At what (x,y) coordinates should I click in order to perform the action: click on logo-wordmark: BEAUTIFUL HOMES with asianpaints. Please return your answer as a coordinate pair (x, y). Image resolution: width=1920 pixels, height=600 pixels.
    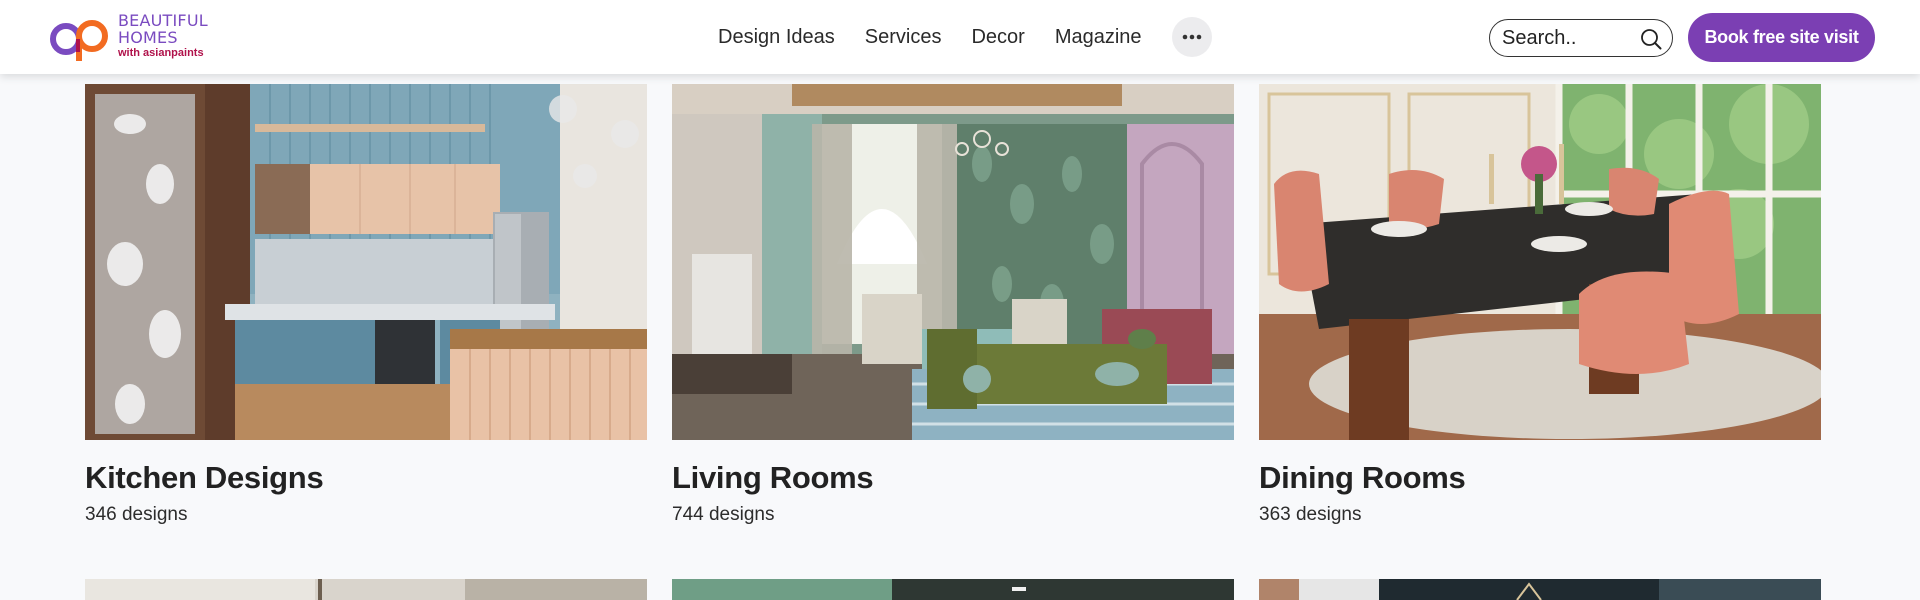
    Looking at the image, I should click on (163, 36).